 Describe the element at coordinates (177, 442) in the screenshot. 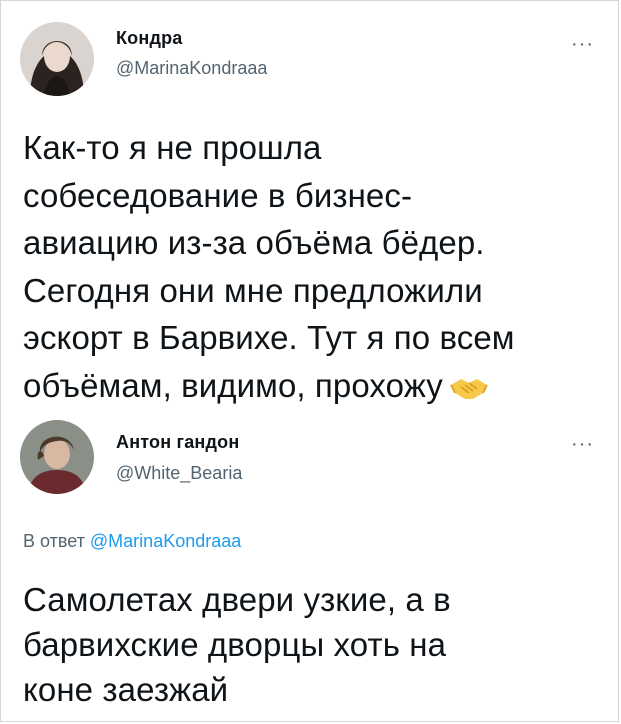

I see `display-name: Антон гандон` at that location.